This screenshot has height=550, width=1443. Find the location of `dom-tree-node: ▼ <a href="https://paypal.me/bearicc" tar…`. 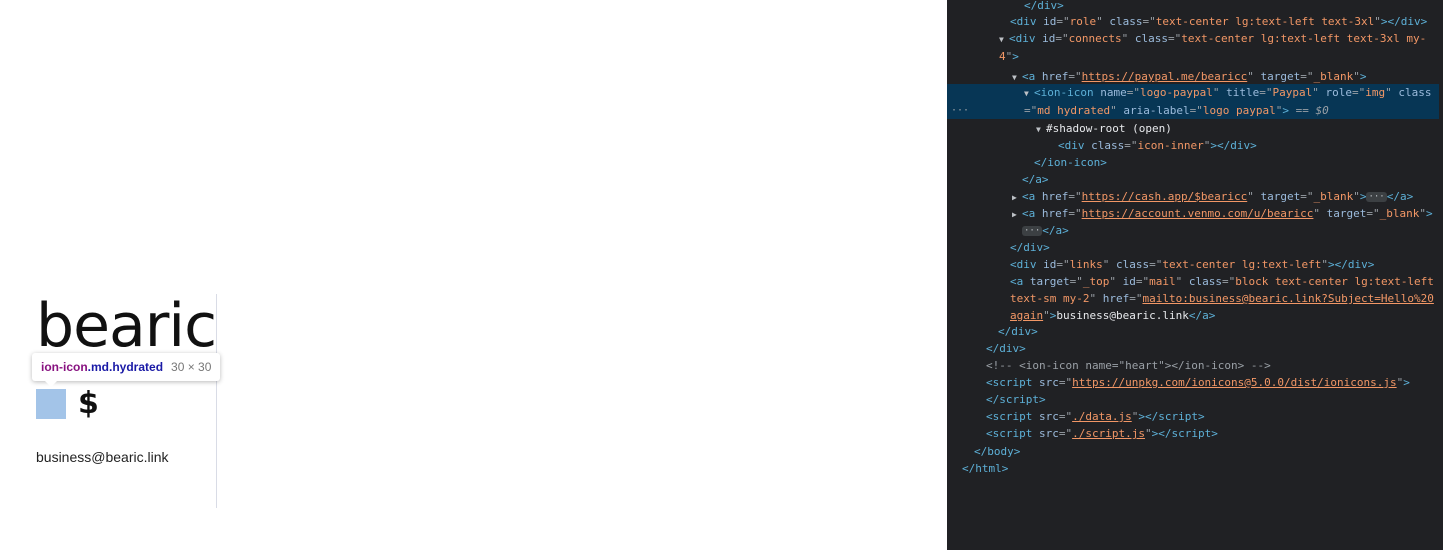

dom-tree-node: ▼ <a href="https://paypal.me/bearicc" tar… is located at coordinates (1195, 76).